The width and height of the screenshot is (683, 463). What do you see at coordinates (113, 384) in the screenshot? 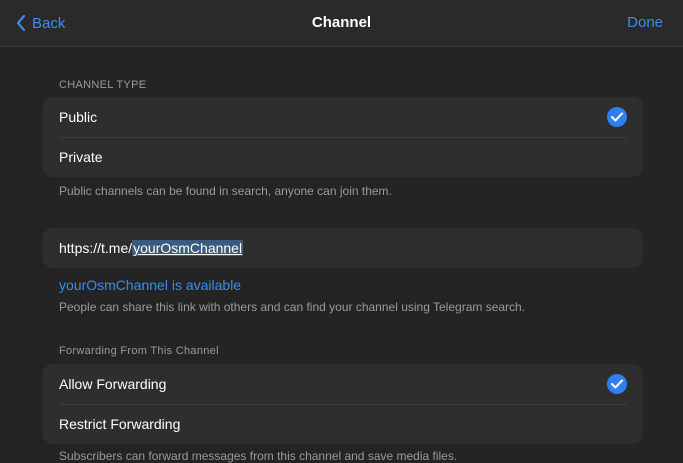
I see `option-allow-forwarding-label: Allow Forwarding` at bounding box center [113, 384].